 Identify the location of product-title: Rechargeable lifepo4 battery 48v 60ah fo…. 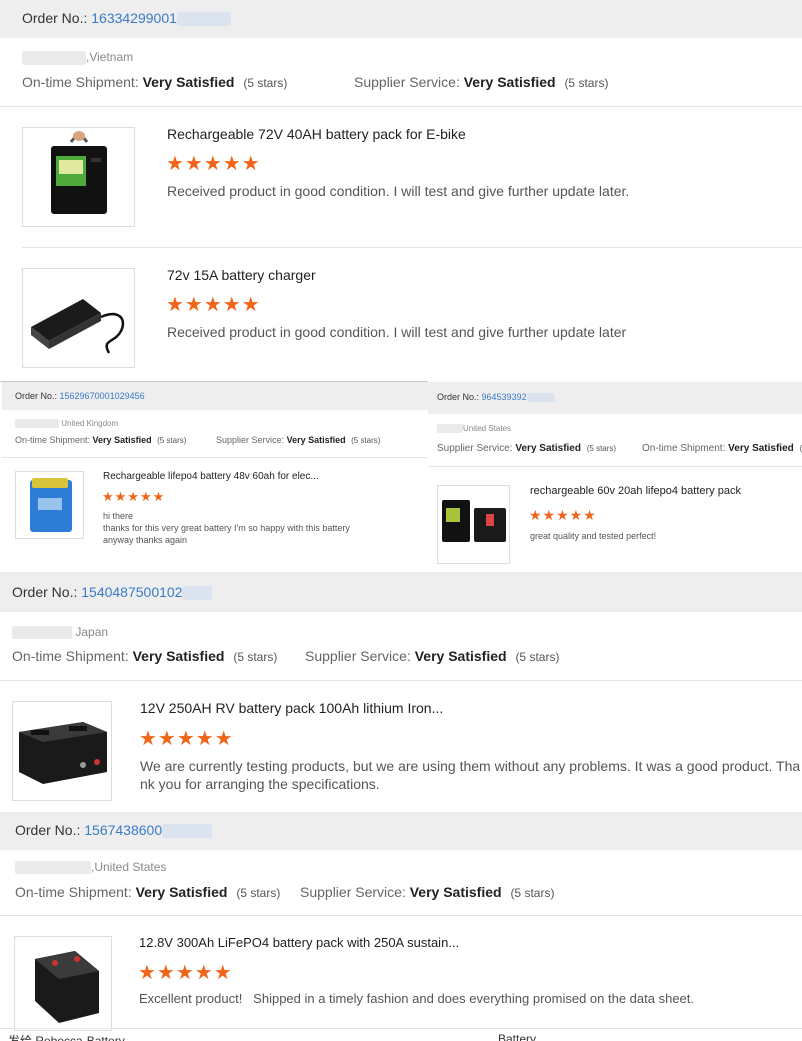
(211, 476).